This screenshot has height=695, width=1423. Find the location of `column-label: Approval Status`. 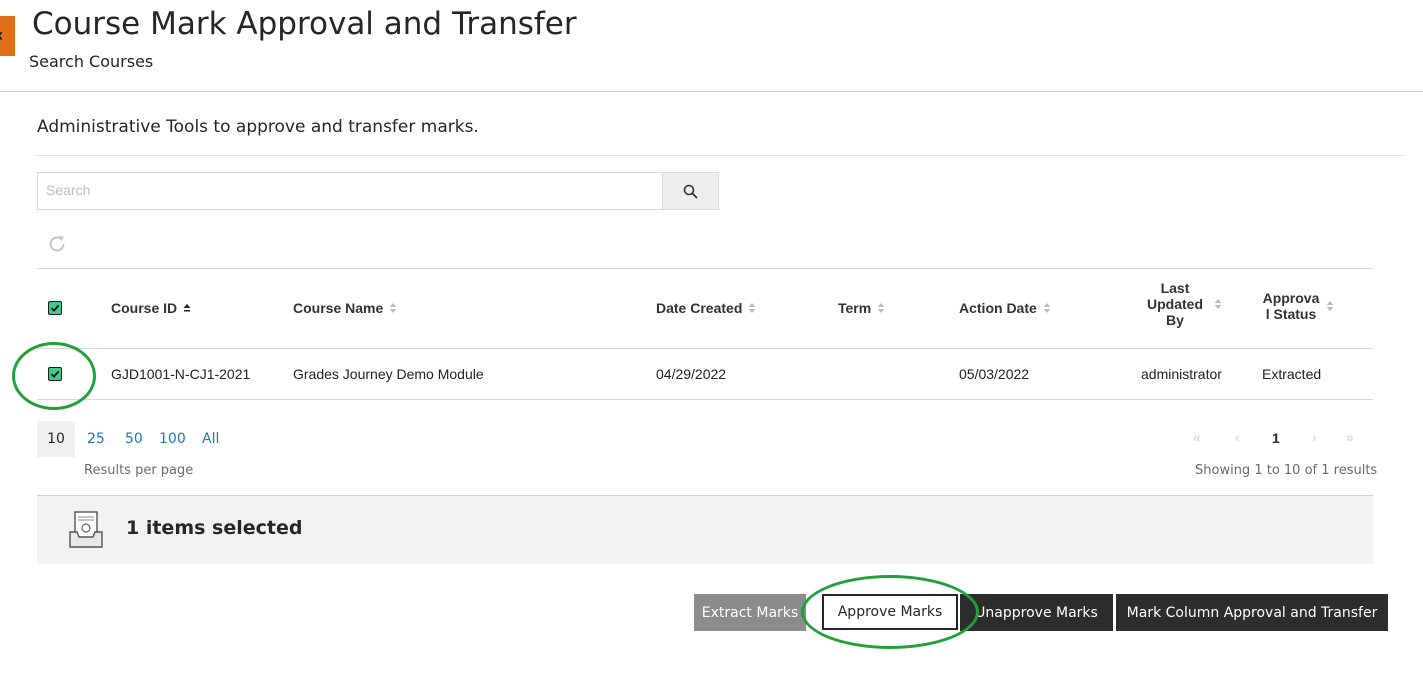

column-label: Approval Status is located at coordinates (1291, 306).